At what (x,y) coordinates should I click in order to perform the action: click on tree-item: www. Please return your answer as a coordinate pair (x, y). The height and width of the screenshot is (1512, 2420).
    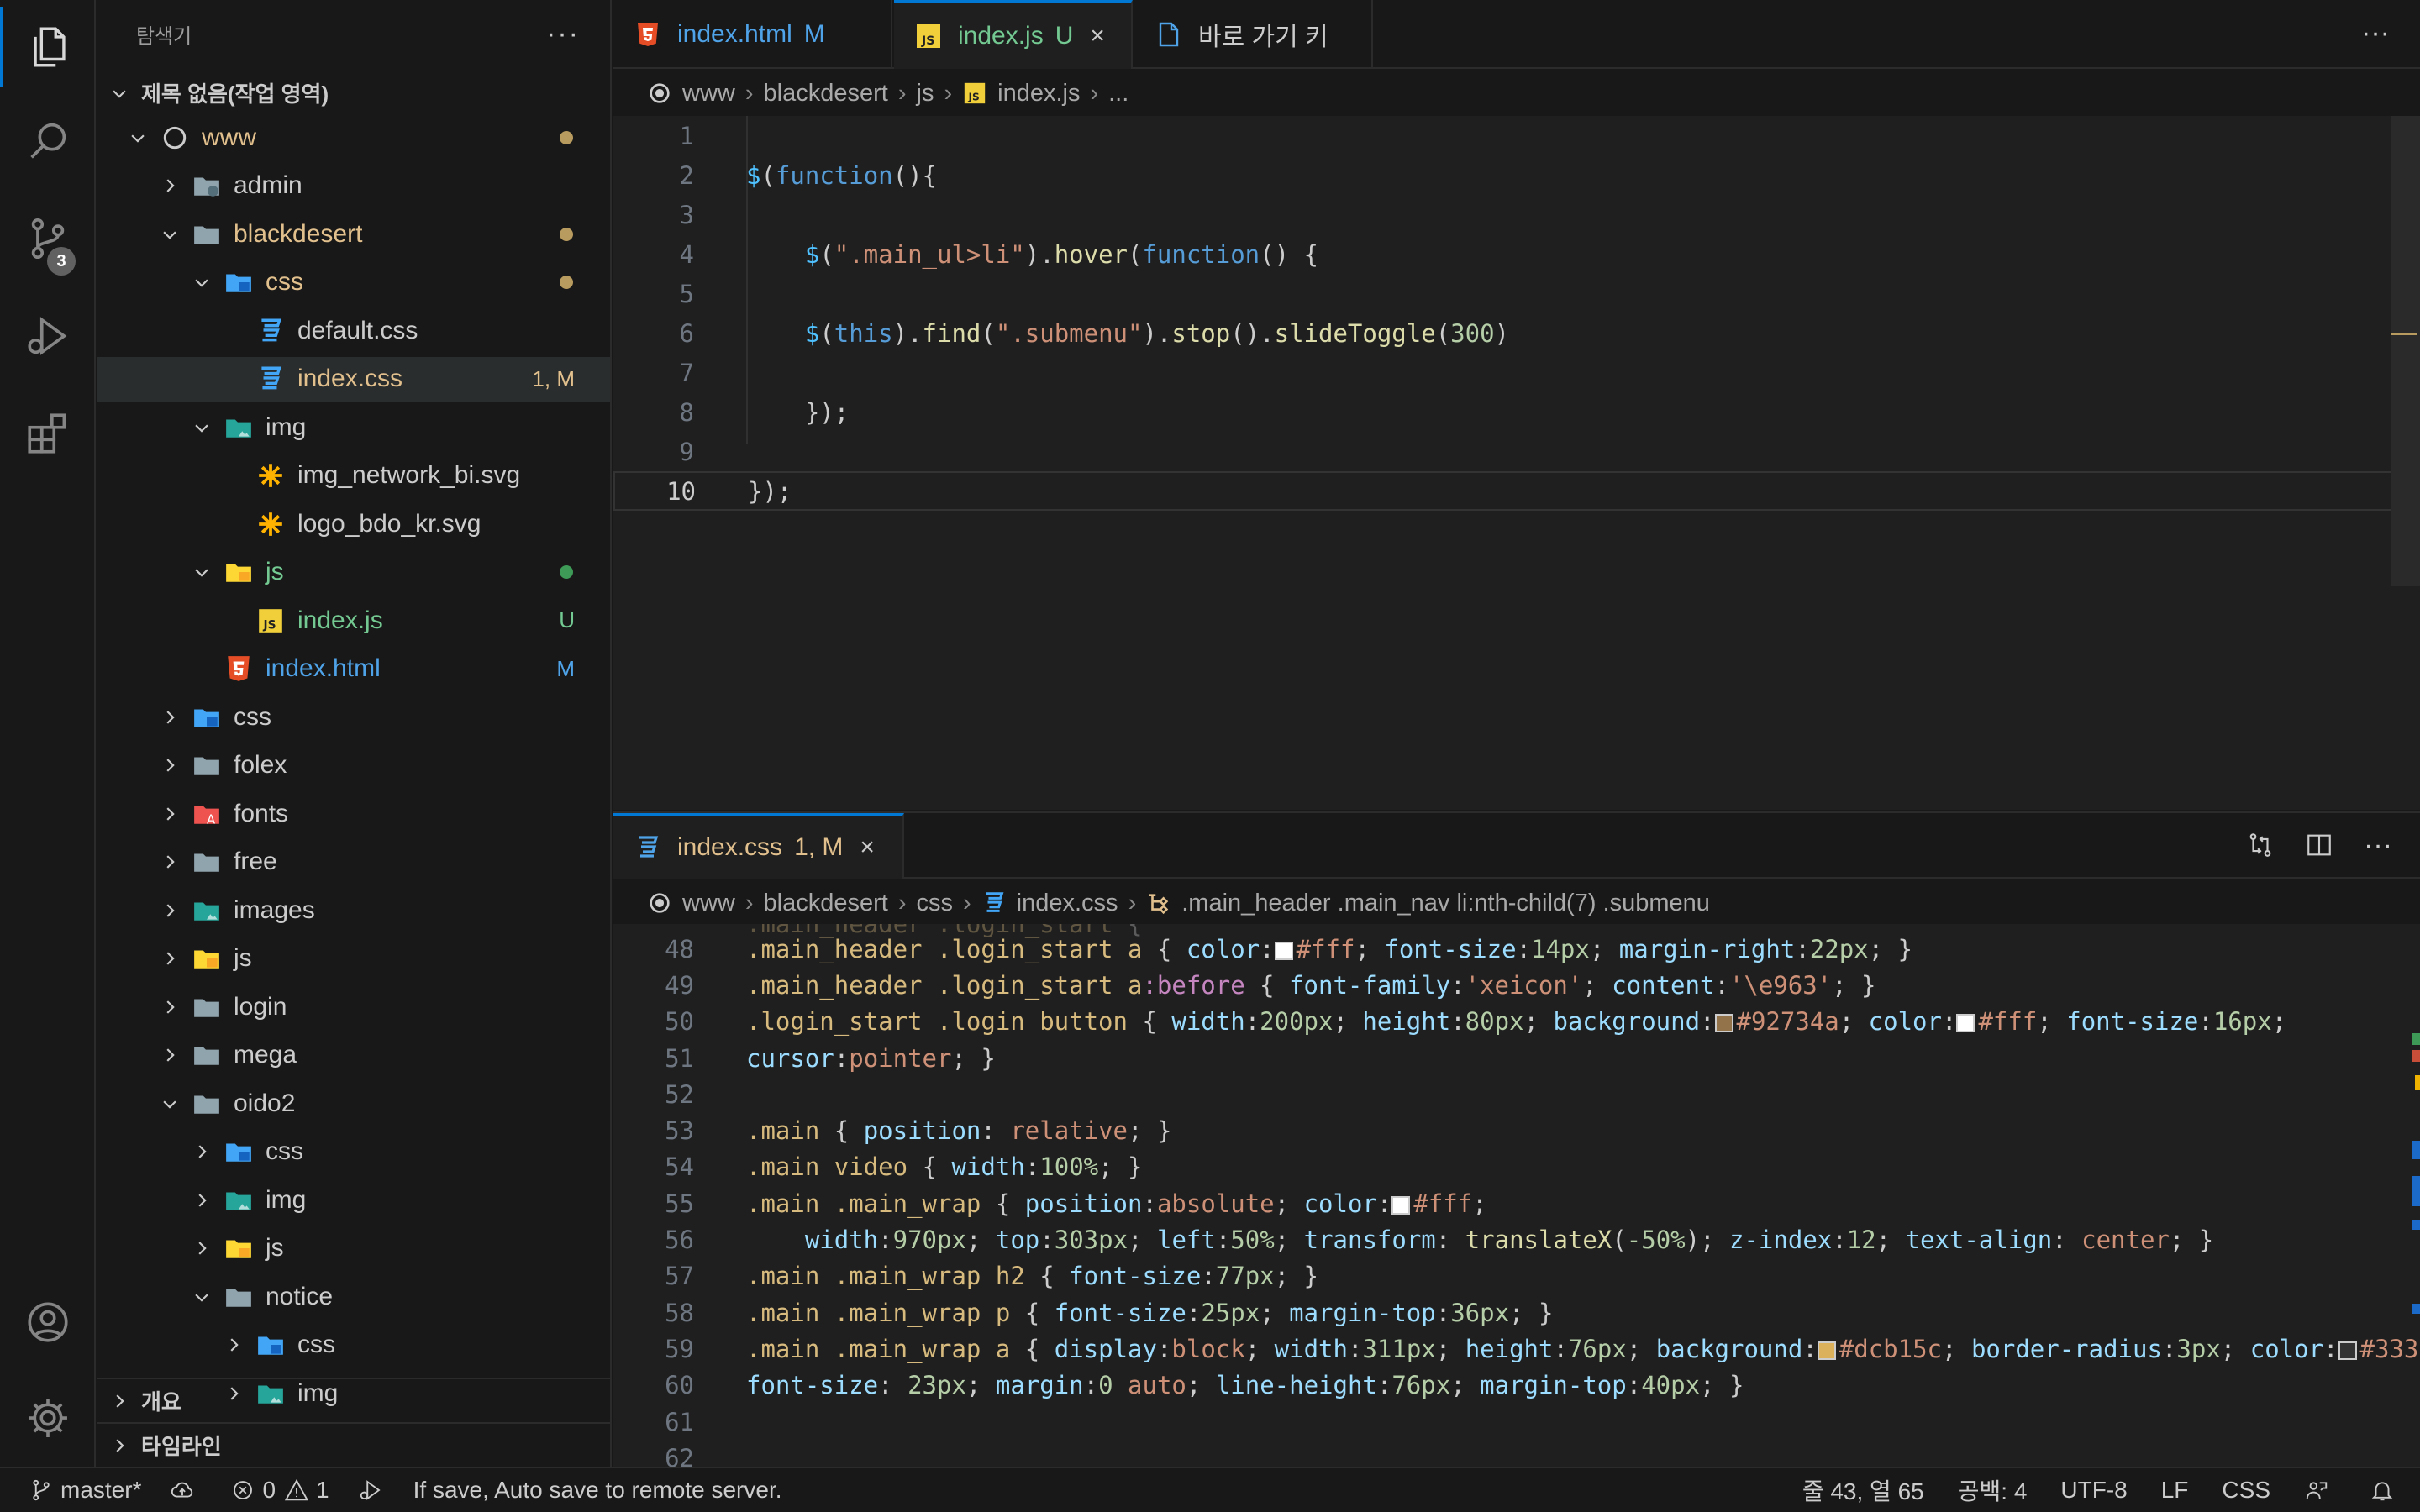
    Looking at the image, I should click on (353, 137).